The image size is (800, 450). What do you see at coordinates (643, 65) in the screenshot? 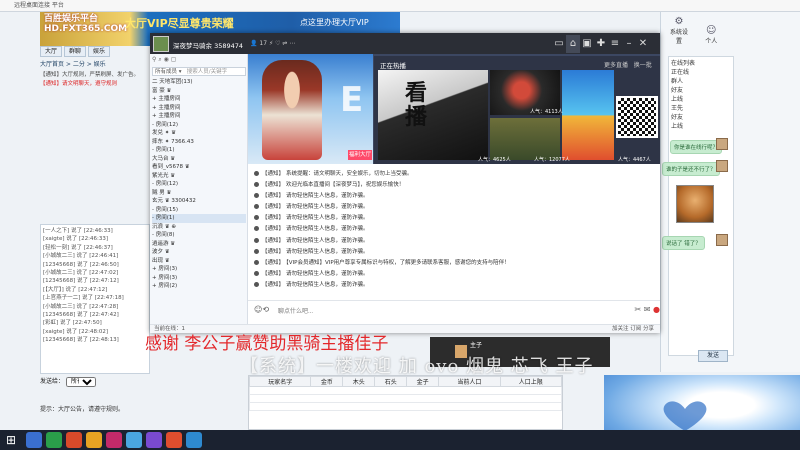
I see `refresh-link: 换一批` at bounding box center [643, 65].